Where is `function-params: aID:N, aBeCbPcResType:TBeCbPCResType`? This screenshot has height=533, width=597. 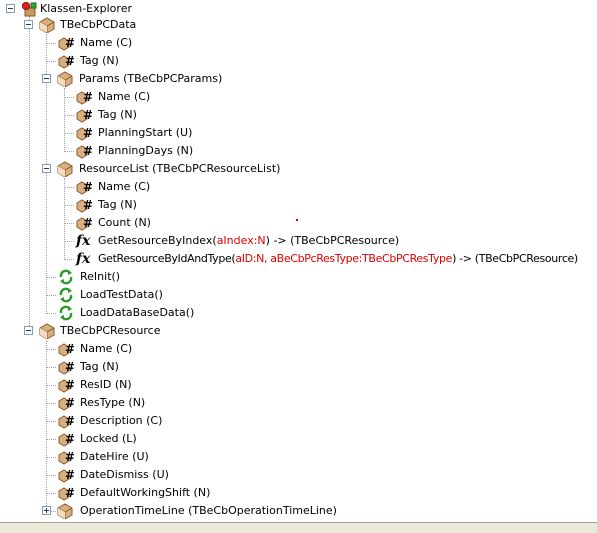 function-params: aID:N, aBeCbPcResType:TBeCbPCResType is located at coordinates (344, 258).